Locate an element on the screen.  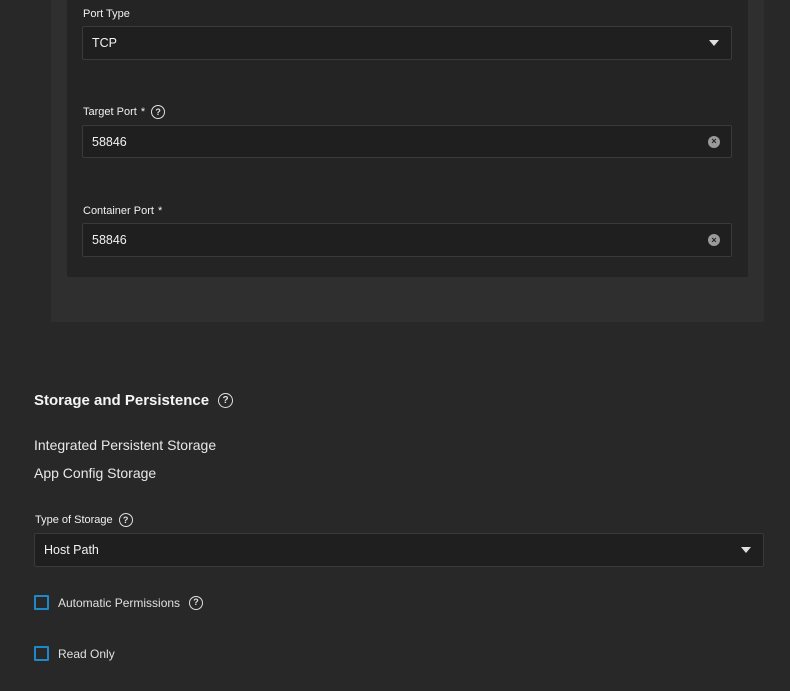
type-of-storage-label-text: Type of Storage is located at coordinates (74, 520).